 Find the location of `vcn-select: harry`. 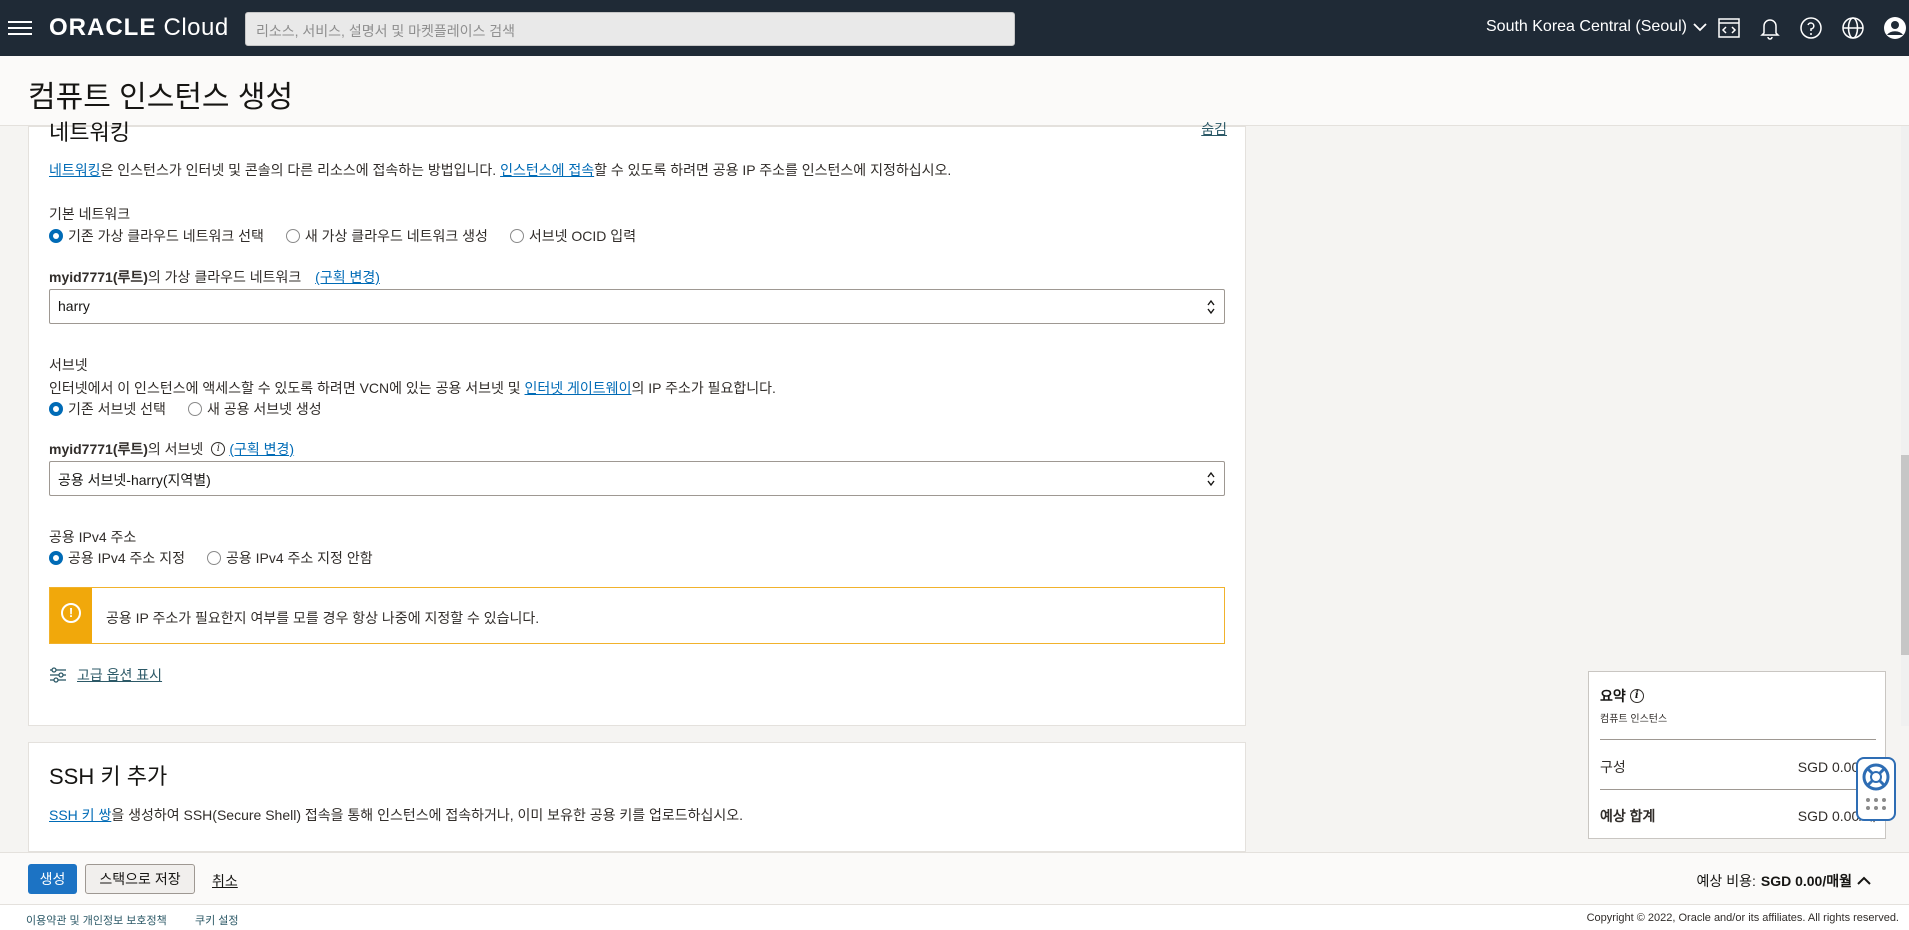

vcn-select: harry is located at coordinates (637, 306).